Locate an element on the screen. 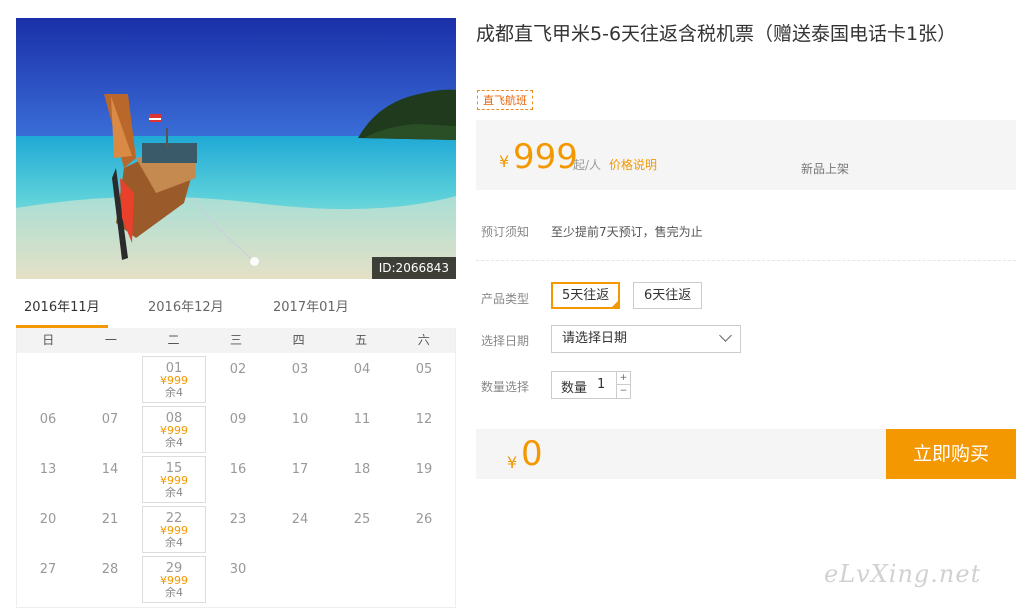 The width and height of the screenshot is (1029, 614). day-number: 24 is located at coordinates (300, 519).